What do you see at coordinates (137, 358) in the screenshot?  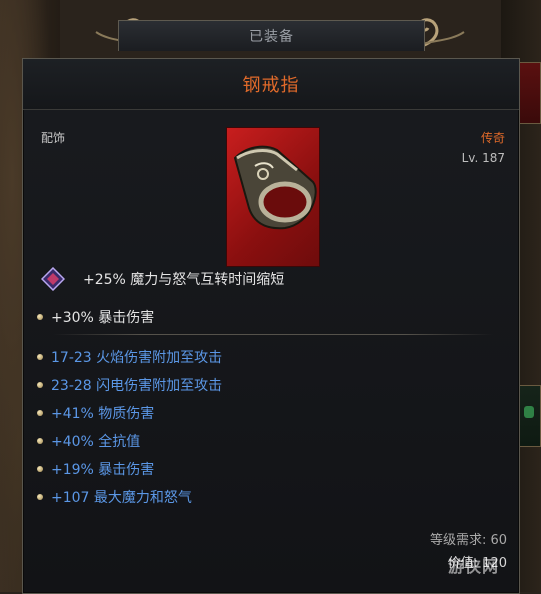 I see `affix-text: 17-23 火焰伤害附加至攻击` at bounding box center [137, 358].